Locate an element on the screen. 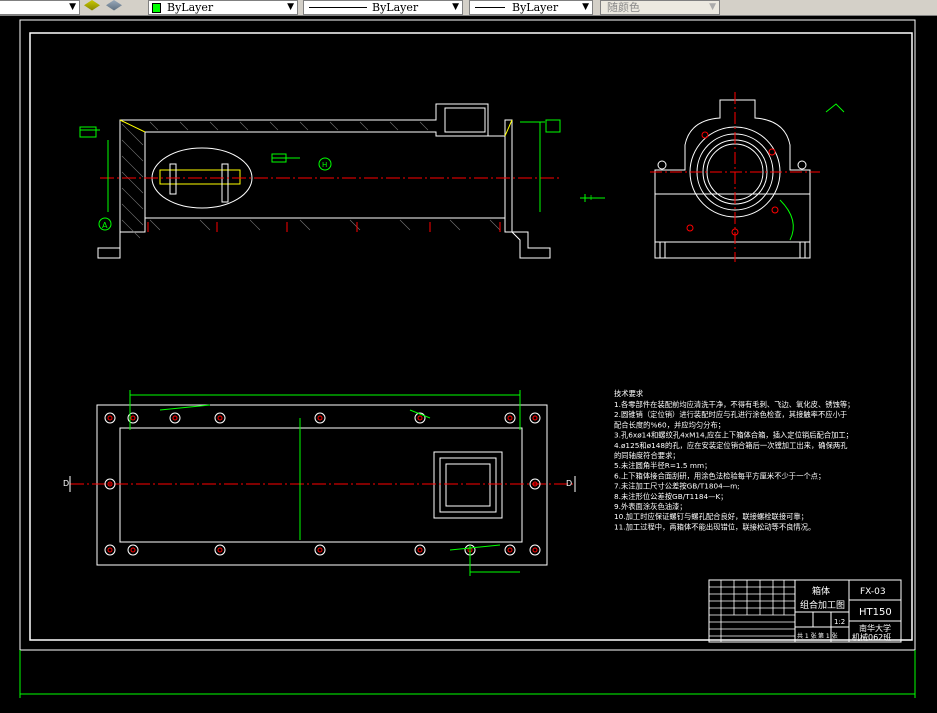 Image resolution: width=937 pixels, height=713 pixels. tech-requirement-line: 5.未注圆角半径R=1.5 mm； is located at coordinates (662, 465).